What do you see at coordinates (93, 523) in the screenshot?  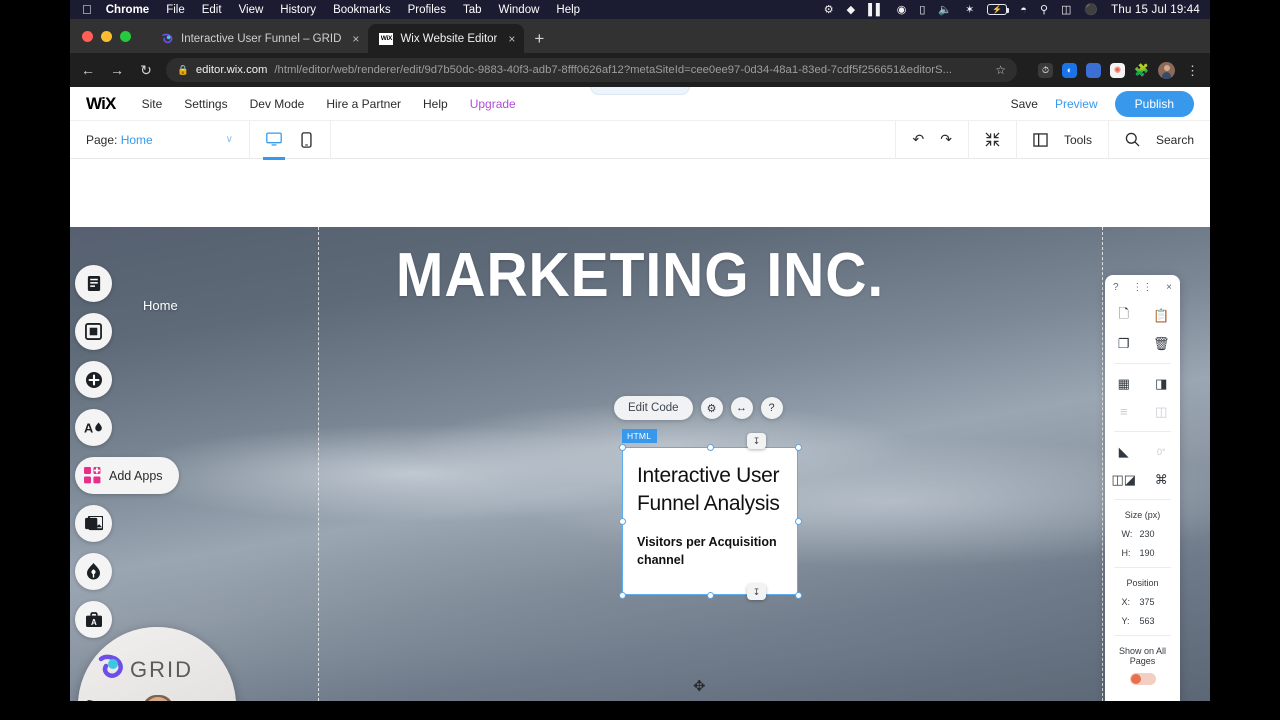 I see `sidebar-item-my-uploads` at bounding box center [93, 523].